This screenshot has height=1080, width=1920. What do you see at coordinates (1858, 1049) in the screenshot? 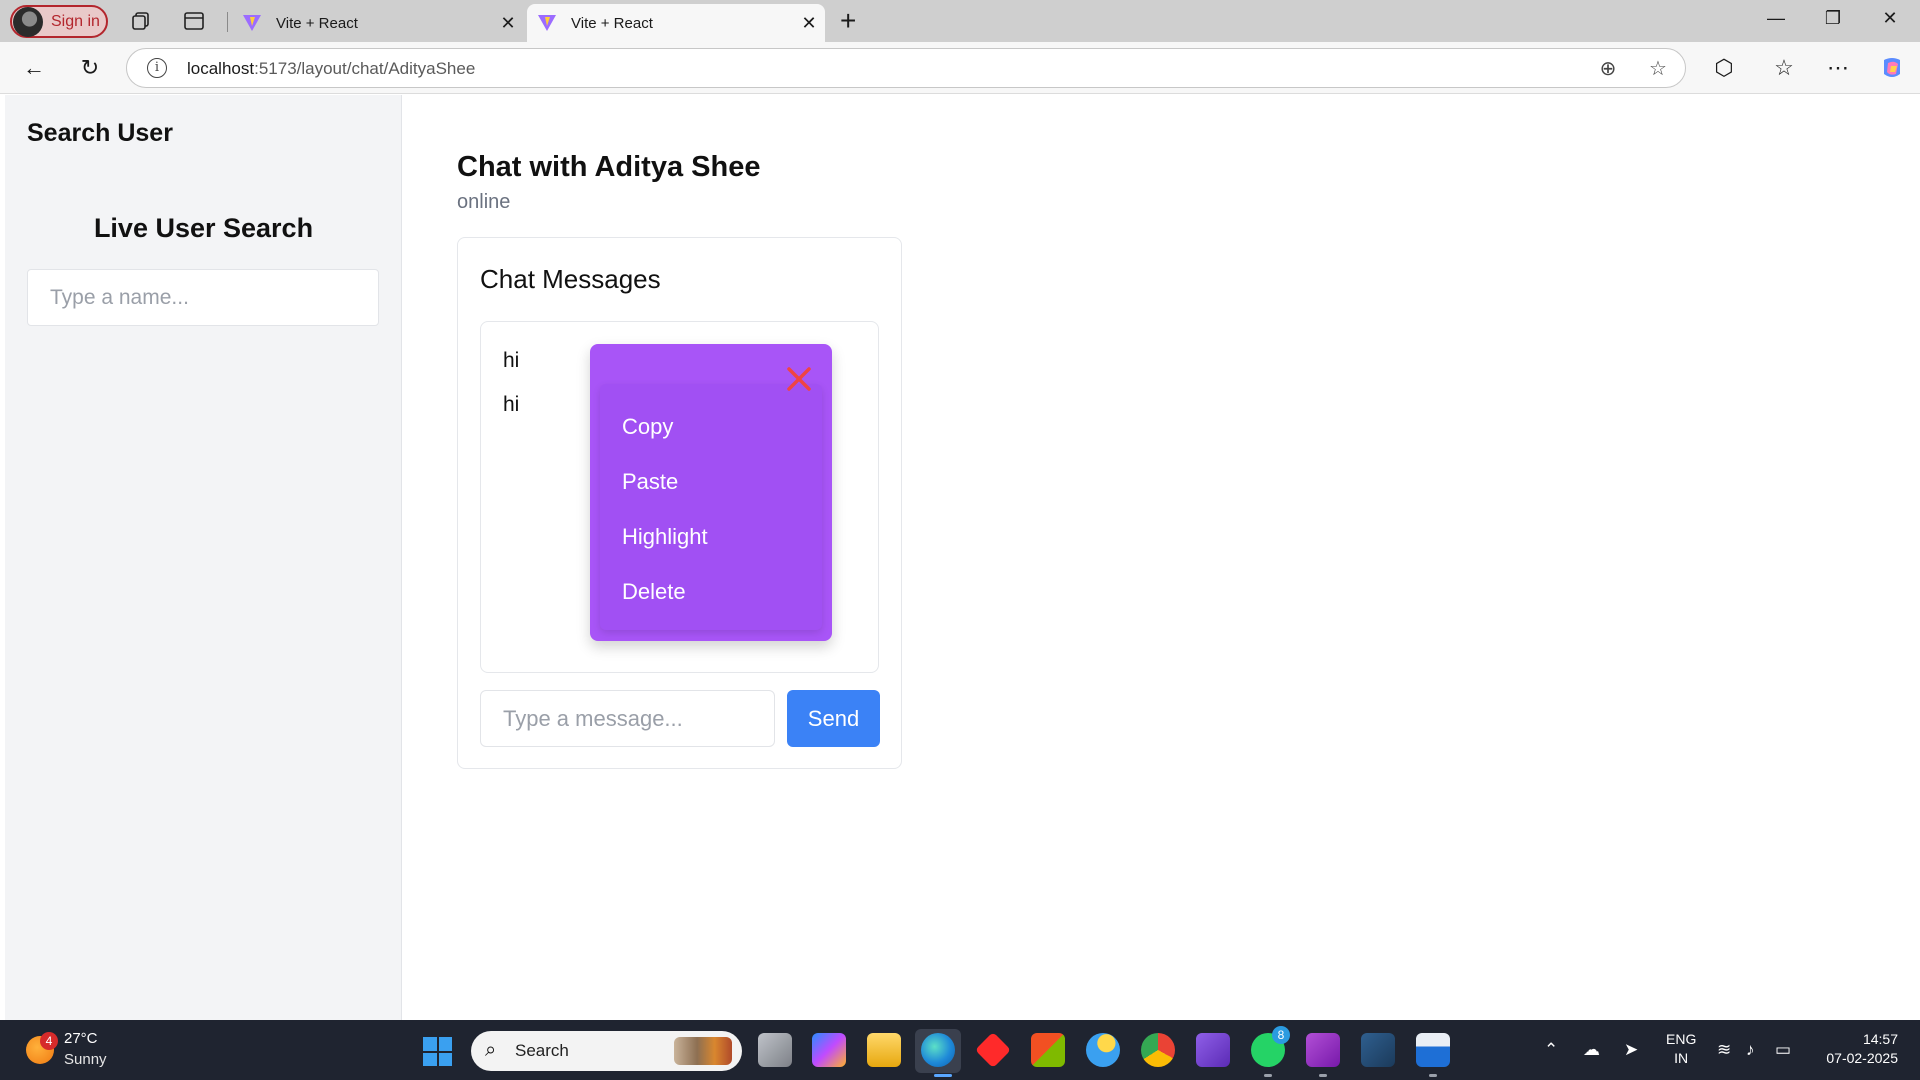
I see `system-clock: 14:57 07-02-2025` at bounding box center [1858, 1049].